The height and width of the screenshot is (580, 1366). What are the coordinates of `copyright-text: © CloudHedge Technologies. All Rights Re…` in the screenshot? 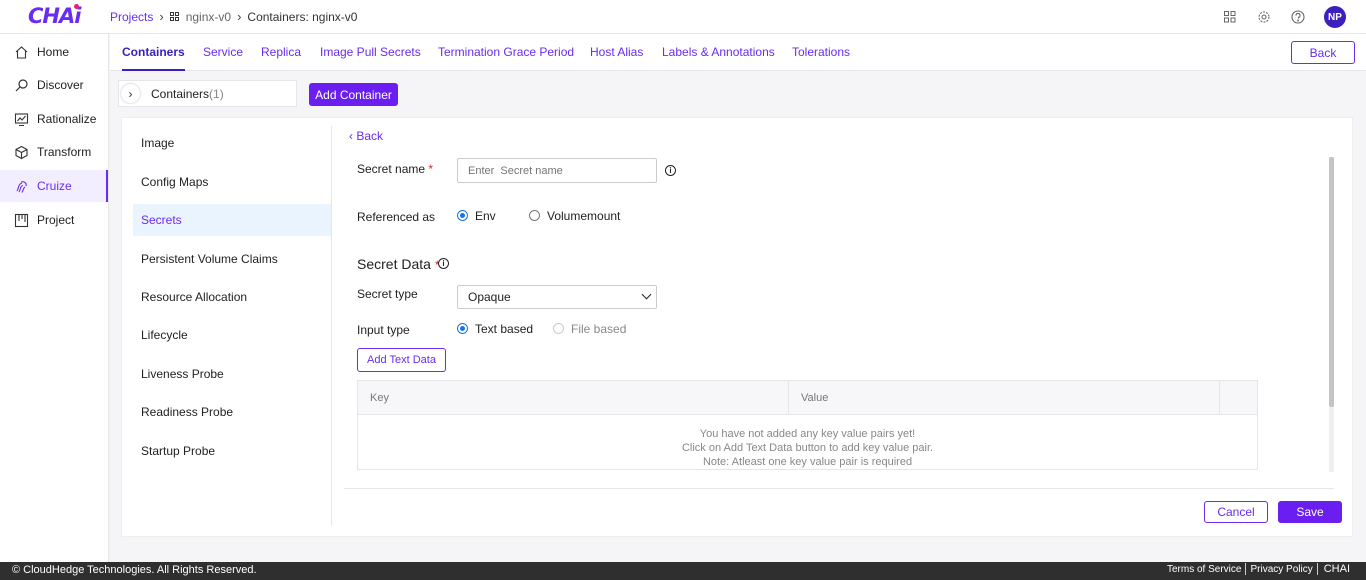 It's located at (134, 570).